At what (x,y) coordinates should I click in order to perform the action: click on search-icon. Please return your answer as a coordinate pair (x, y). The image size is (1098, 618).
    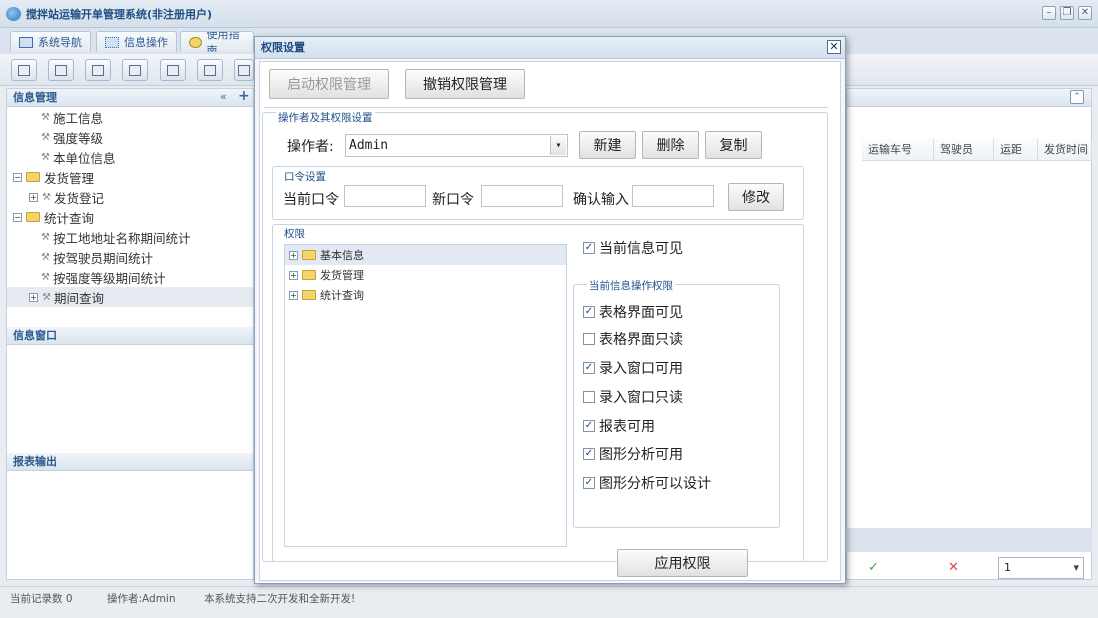
    Looking at the image, I should click on (24, 70).